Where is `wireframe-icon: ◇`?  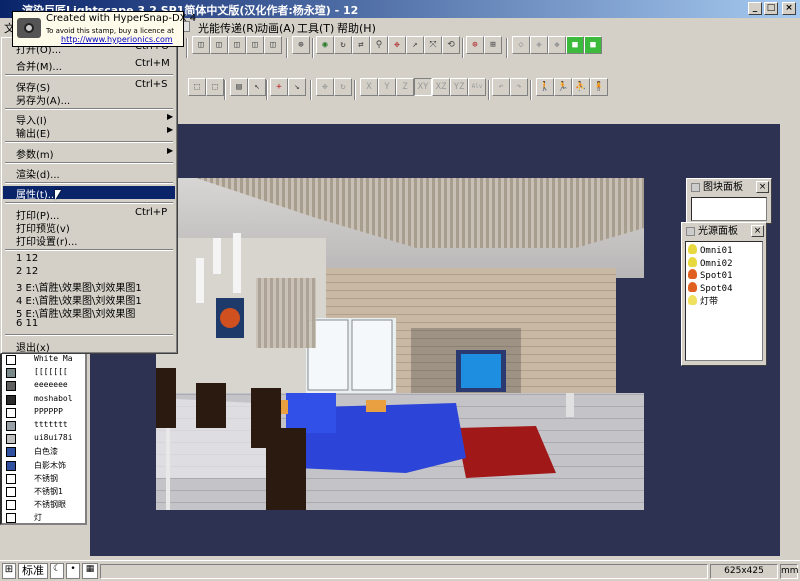
wireframe-icon: ◇ is located at coordinates (521, 45).